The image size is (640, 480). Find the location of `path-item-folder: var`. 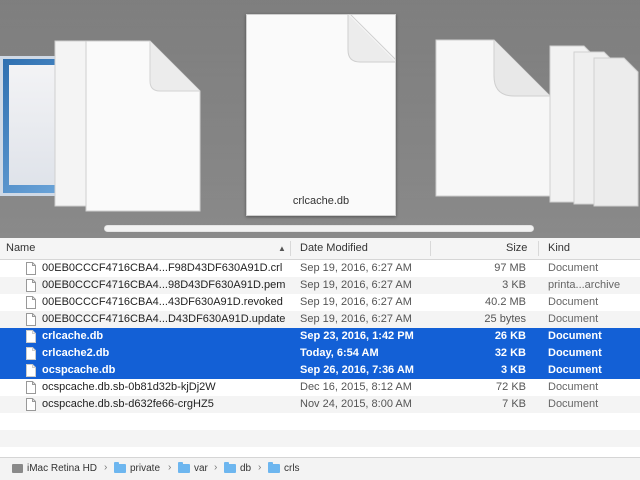

path-item-folder: var is located at coordinates (193, 468).